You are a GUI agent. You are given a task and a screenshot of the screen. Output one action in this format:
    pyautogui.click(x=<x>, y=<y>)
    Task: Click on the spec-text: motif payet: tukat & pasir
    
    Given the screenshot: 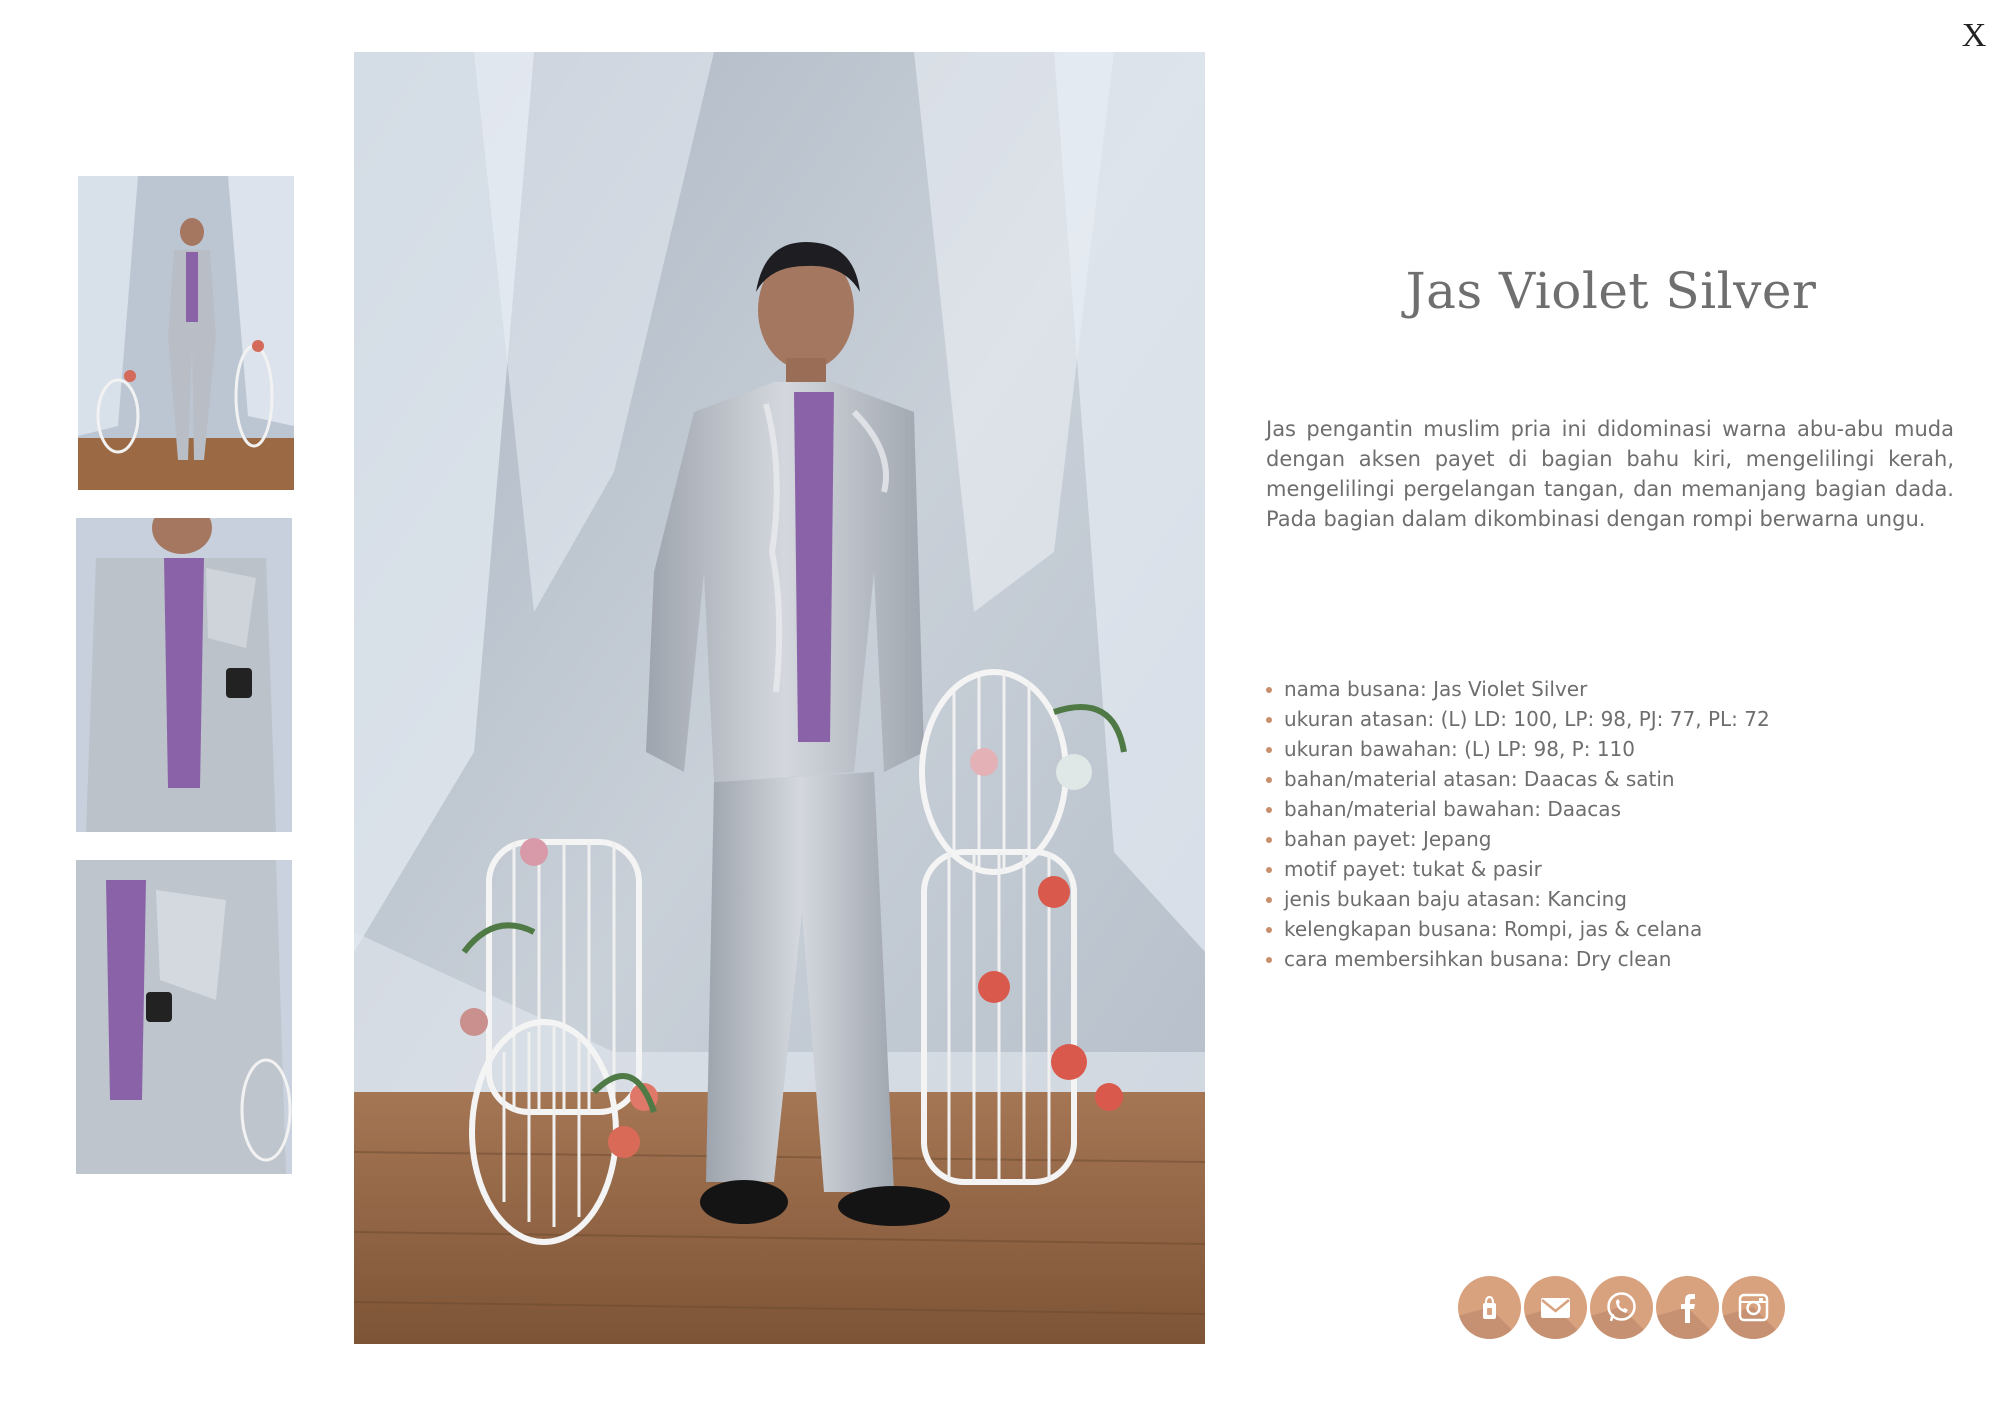 What is the action you would take?
    pyautogui.click(x=1413, y=869)
    